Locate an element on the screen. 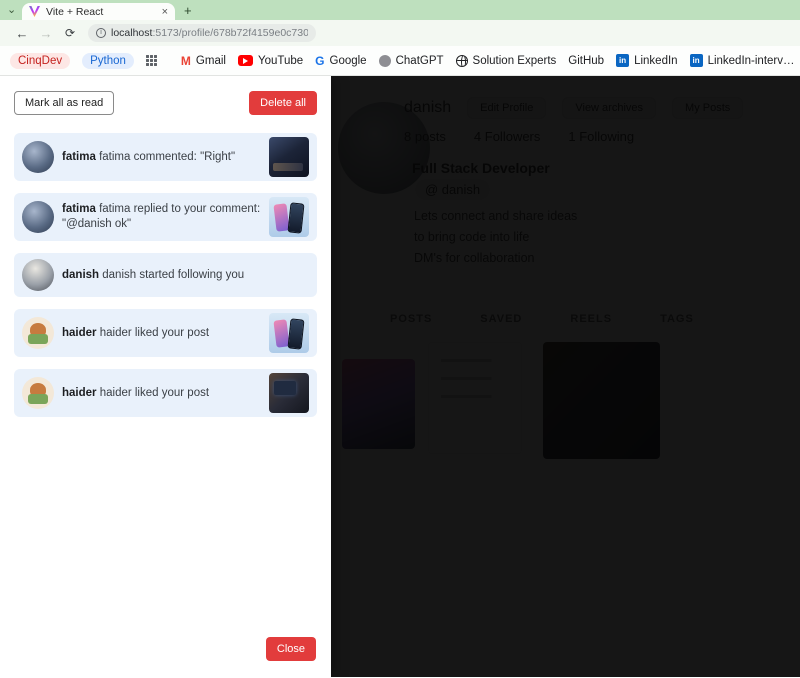 The height and width of the screenshot is (678, 800). bookmark-label: Solution Experts is located at coordinates (514, 60).